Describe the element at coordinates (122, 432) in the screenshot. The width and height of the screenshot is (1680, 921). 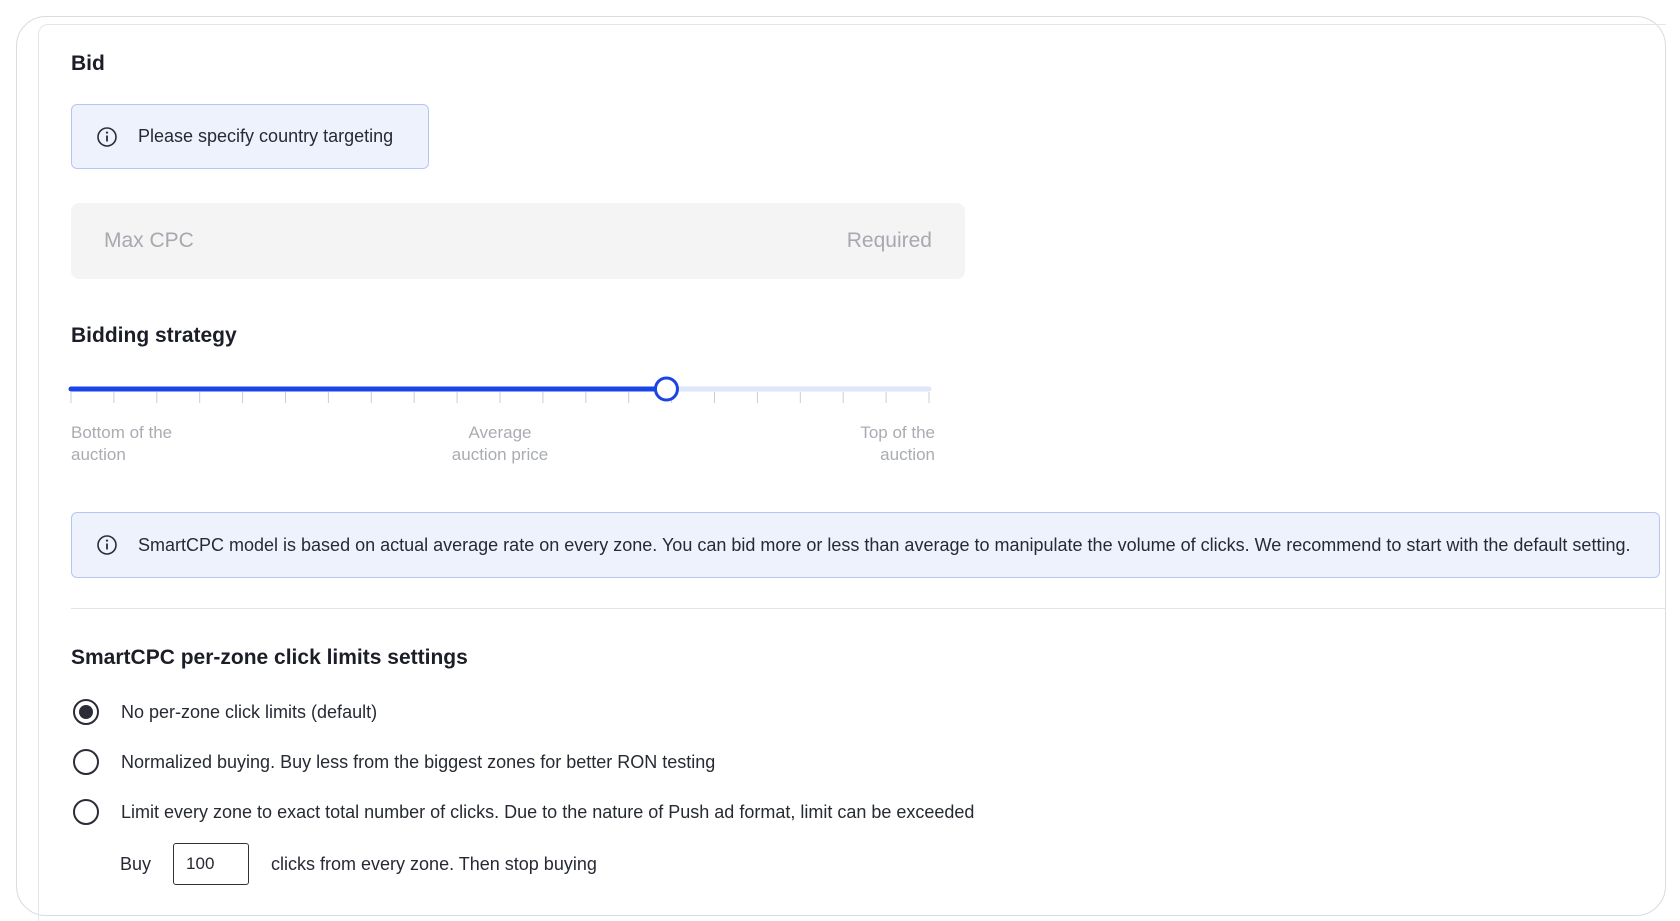
I see `slider-label-low-line1: Bottom of the` at that location.